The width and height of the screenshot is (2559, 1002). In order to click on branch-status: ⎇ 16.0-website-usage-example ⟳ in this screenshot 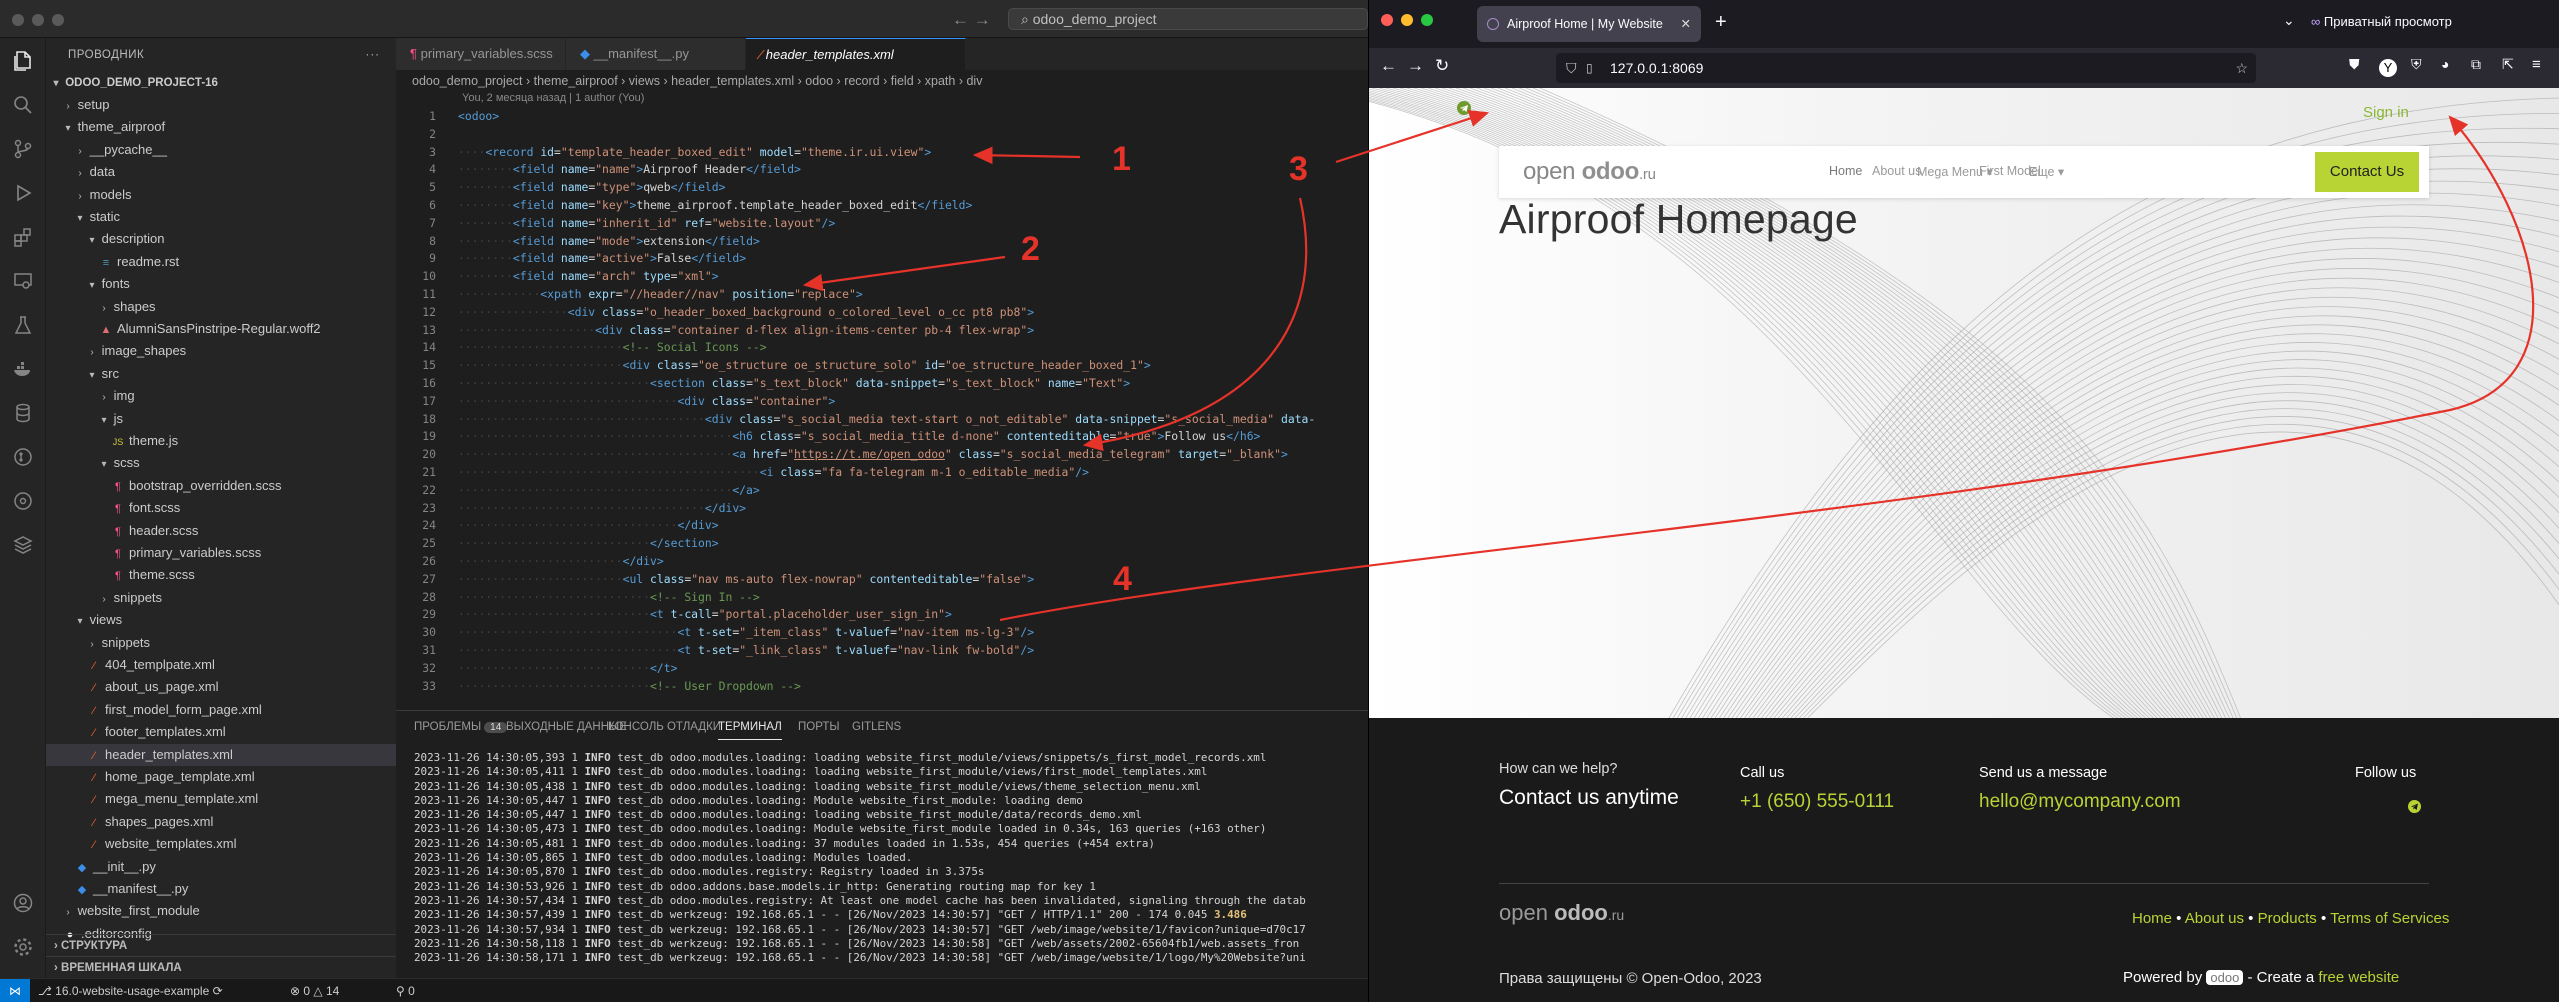, I will do `click(130, 990)`.